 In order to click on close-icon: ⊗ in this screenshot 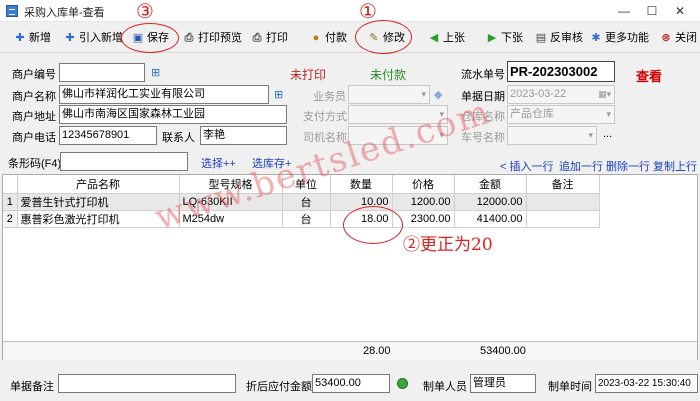, I will do `click(666, 38)`.